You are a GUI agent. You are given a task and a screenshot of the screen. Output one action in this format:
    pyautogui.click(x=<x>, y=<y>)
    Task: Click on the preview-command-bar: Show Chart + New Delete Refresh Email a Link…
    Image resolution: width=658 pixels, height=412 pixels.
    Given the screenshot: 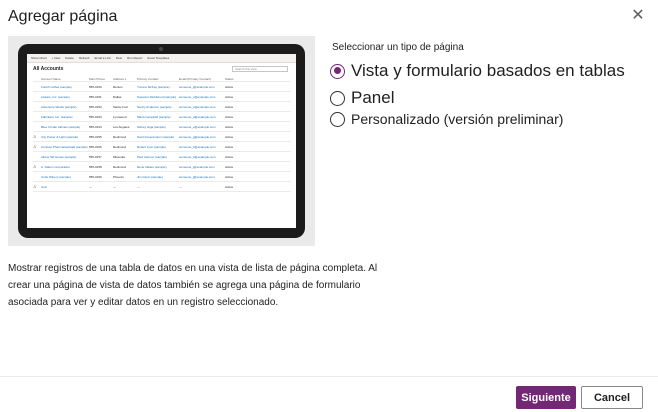 What is the action you would take?
    pyautogui.click(x=161, y=58)
    